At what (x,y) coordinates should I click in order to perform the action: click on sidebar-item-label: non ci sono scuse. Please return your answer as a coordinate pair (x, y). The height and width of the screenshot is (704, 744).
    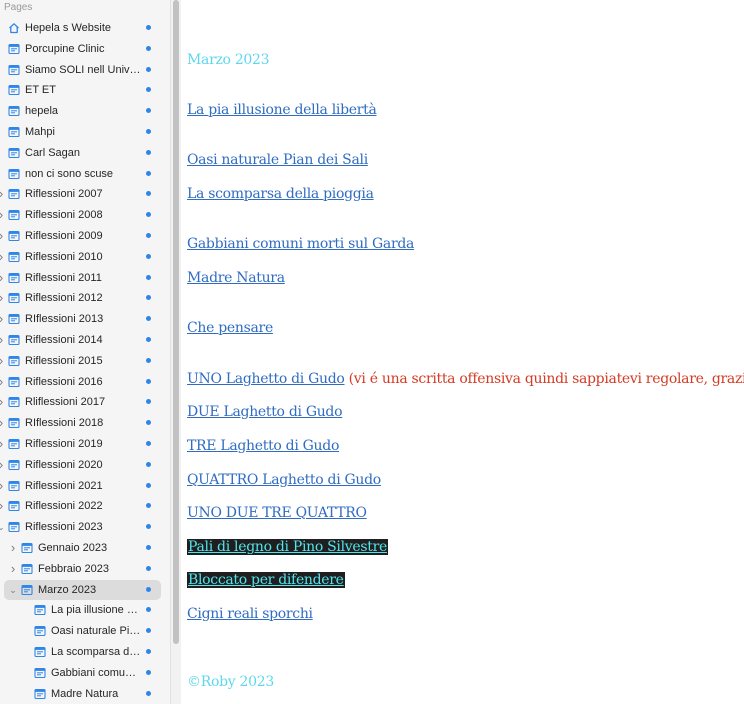
    Looking at the image, I should click on (69, 173).